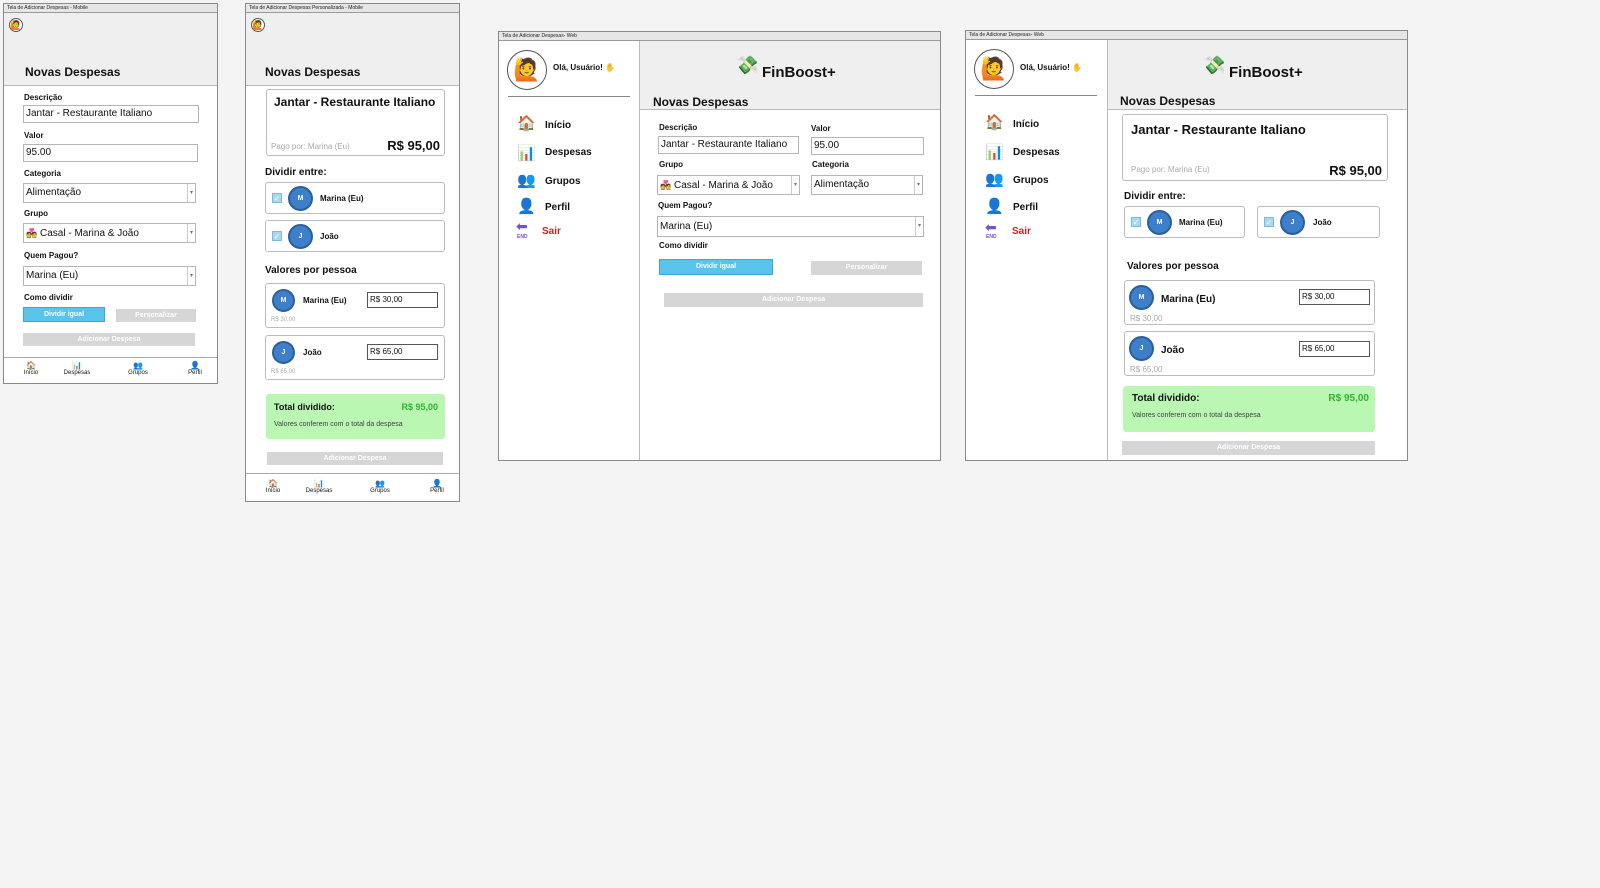 This screenshot has width=1600, height=888. What do you see at coordinates (1249, 302) in the screenshot?
I see `person-value-card: M Marina (Eu) R$ 30,00 R$ 30,00` at bounding box center [1249, 302].